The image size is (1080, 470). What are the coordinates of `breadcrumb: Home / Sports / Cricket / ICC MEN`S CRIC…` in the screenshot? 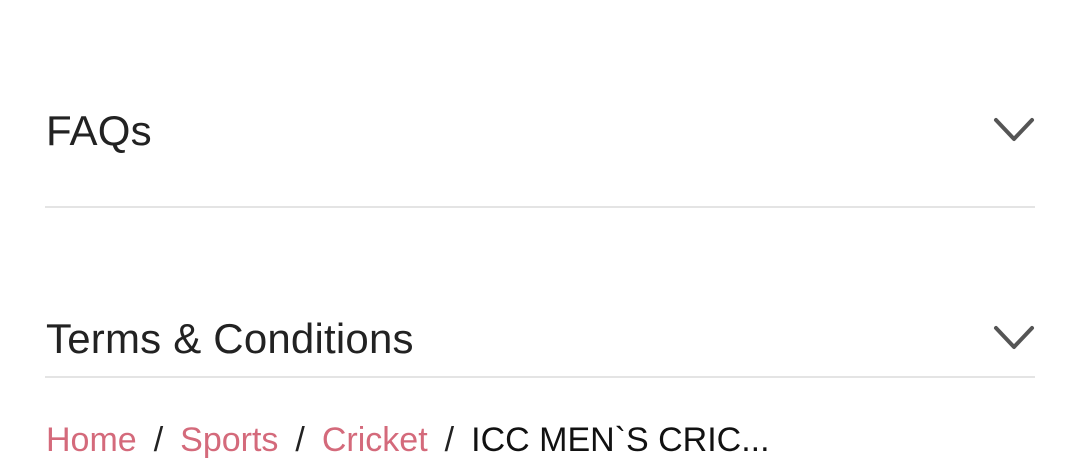 It's located at (408, 440).